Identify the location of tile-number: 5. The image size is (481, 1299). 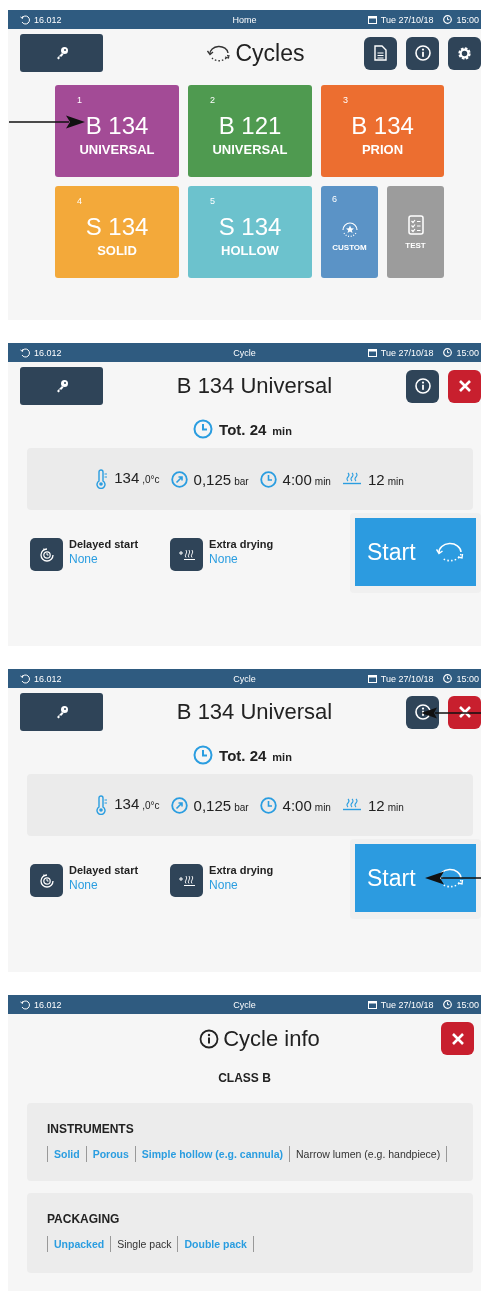
(212, 201).